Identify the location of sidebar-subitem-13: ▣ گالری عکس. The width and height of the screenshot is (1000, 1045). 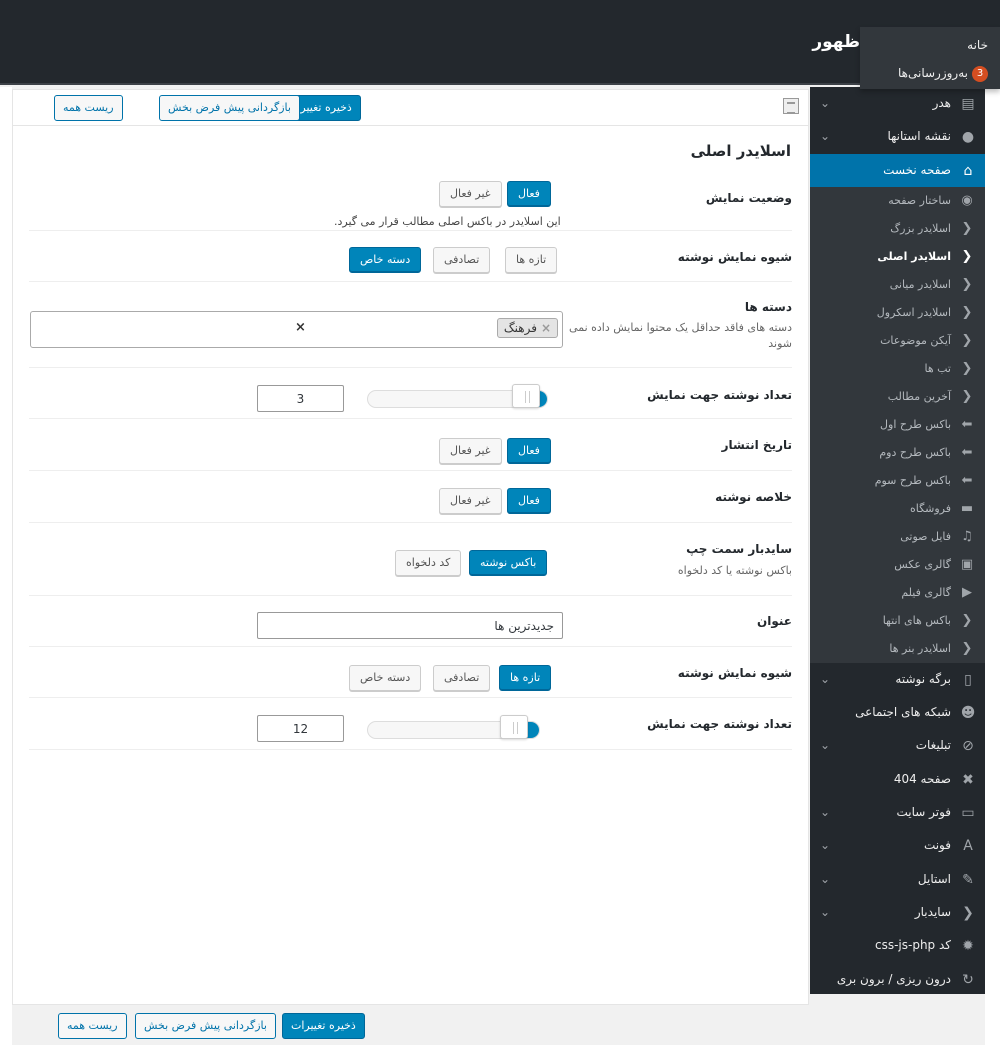
(897, 565).